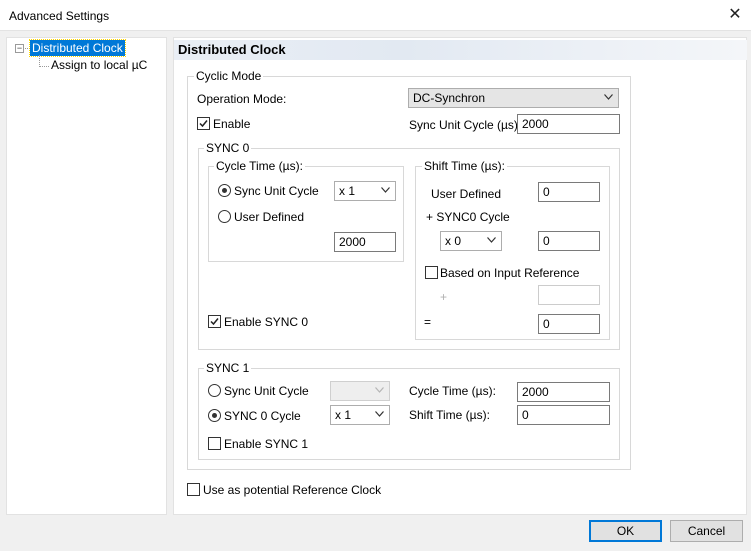 This screenshot has height=551, width=751. I want to click on sync1-sync0-cycle-label: SYNC 0 Cycle, so click(262, 416).